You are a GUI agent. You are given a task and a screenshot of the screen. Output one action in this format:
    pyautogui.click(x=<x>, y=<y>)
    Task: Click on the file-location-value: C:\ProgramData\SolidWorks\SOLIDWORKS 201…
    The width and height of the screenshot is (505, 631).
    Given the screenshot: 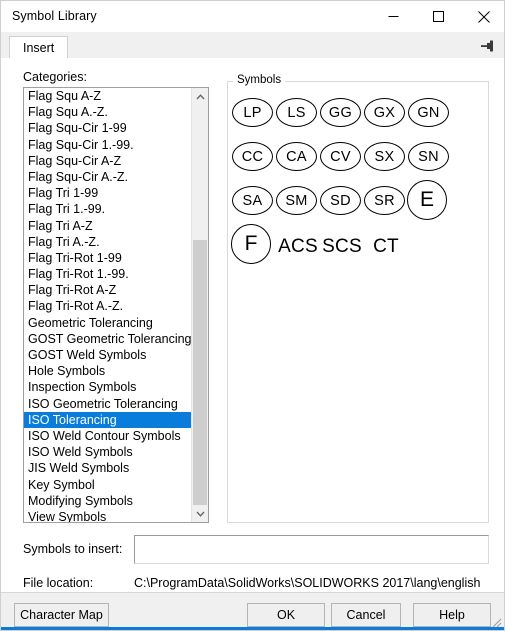 What is the action you would take?
    pyautogui.click(x=307, y=583)
    